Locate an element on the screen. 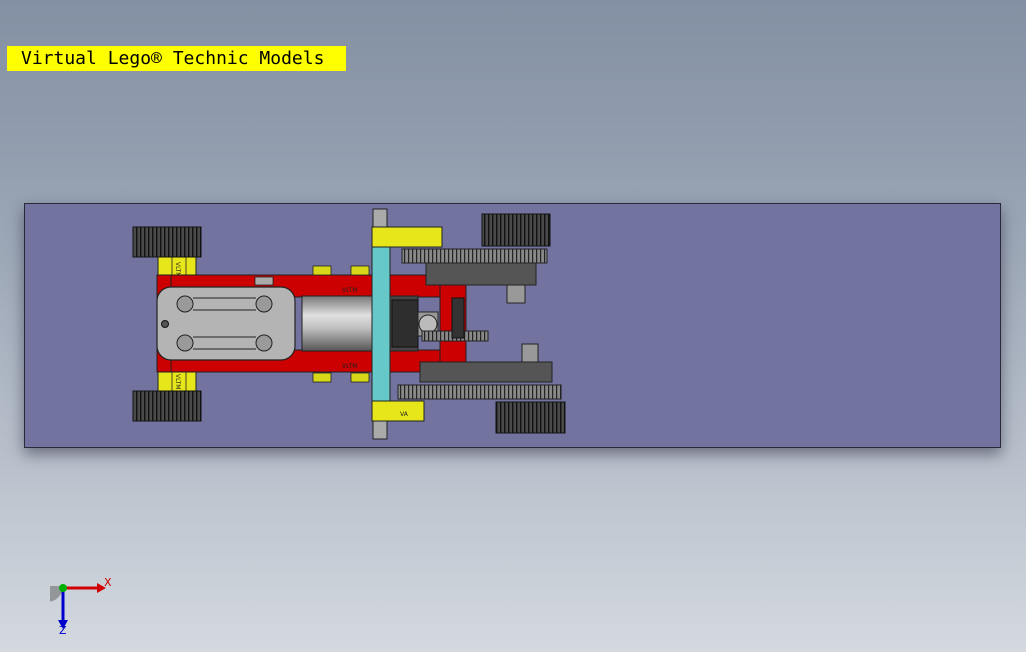 This screenshot has height=652, width=1026. coordinate-triad-icon: X Z is located at coordinates (81, 606).